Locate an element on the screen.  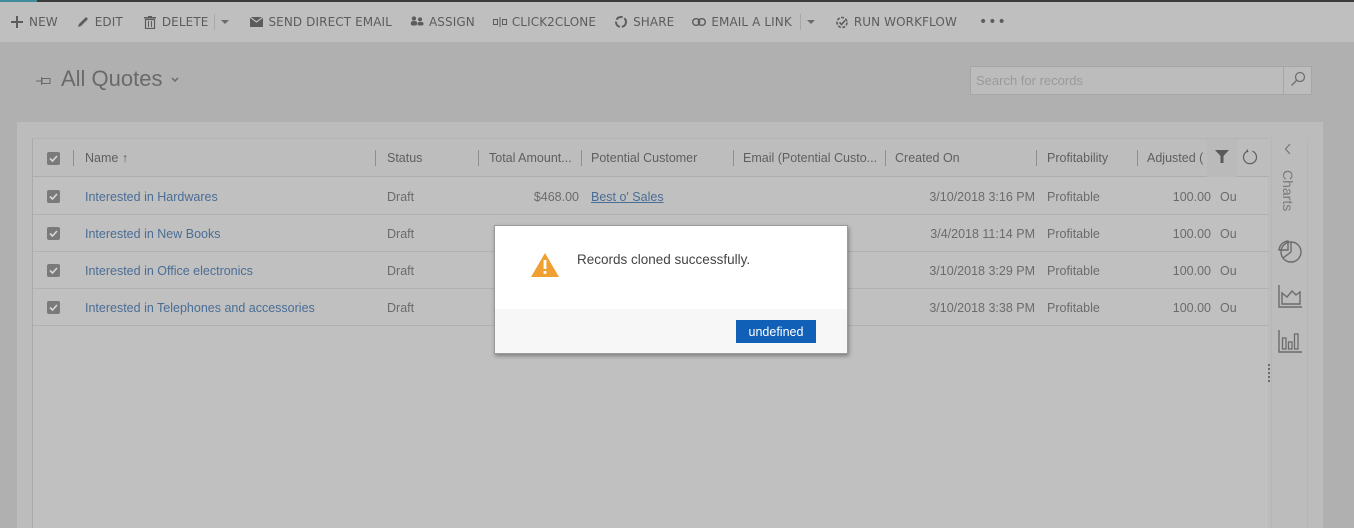
refresh-icon is located at coordinates (1250, 158).